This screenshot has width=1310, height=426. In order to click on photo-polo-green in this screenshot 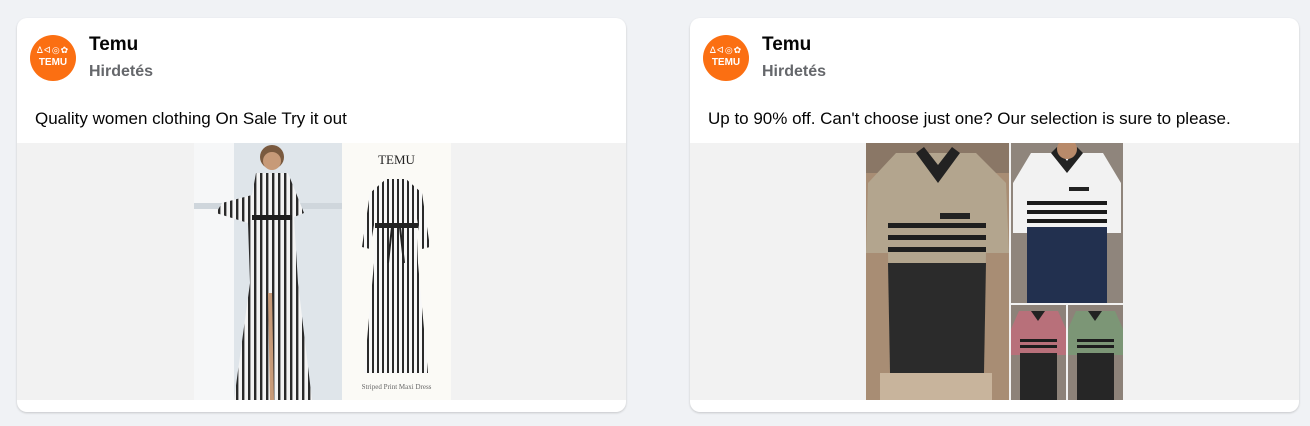, I will do `click(1095, 352)`.